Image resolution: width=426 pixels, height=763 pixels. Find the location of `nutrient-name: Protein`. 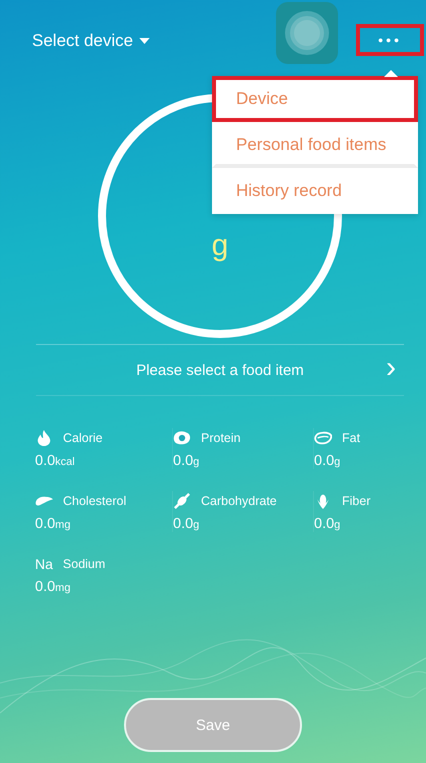

nutrient-name: Protein is located at coordinates (221, 438).